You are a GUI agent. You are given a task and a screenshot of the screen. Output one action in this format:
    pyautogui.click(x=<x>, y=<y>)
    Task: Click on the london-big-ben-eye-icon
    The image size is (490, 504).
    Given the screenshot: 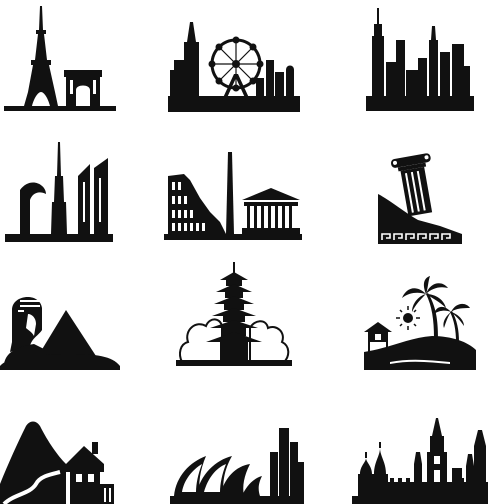 What is the action you would take?
    pyautogui.click(x=232, y=59)
    